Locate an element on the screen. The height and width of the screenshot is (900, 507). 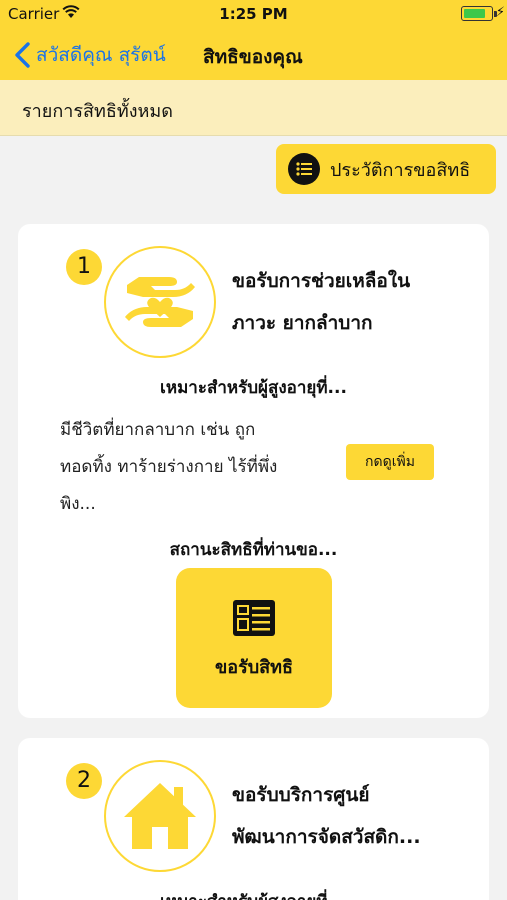
clock: 1:25 PM is located at coordinates (253, 14).